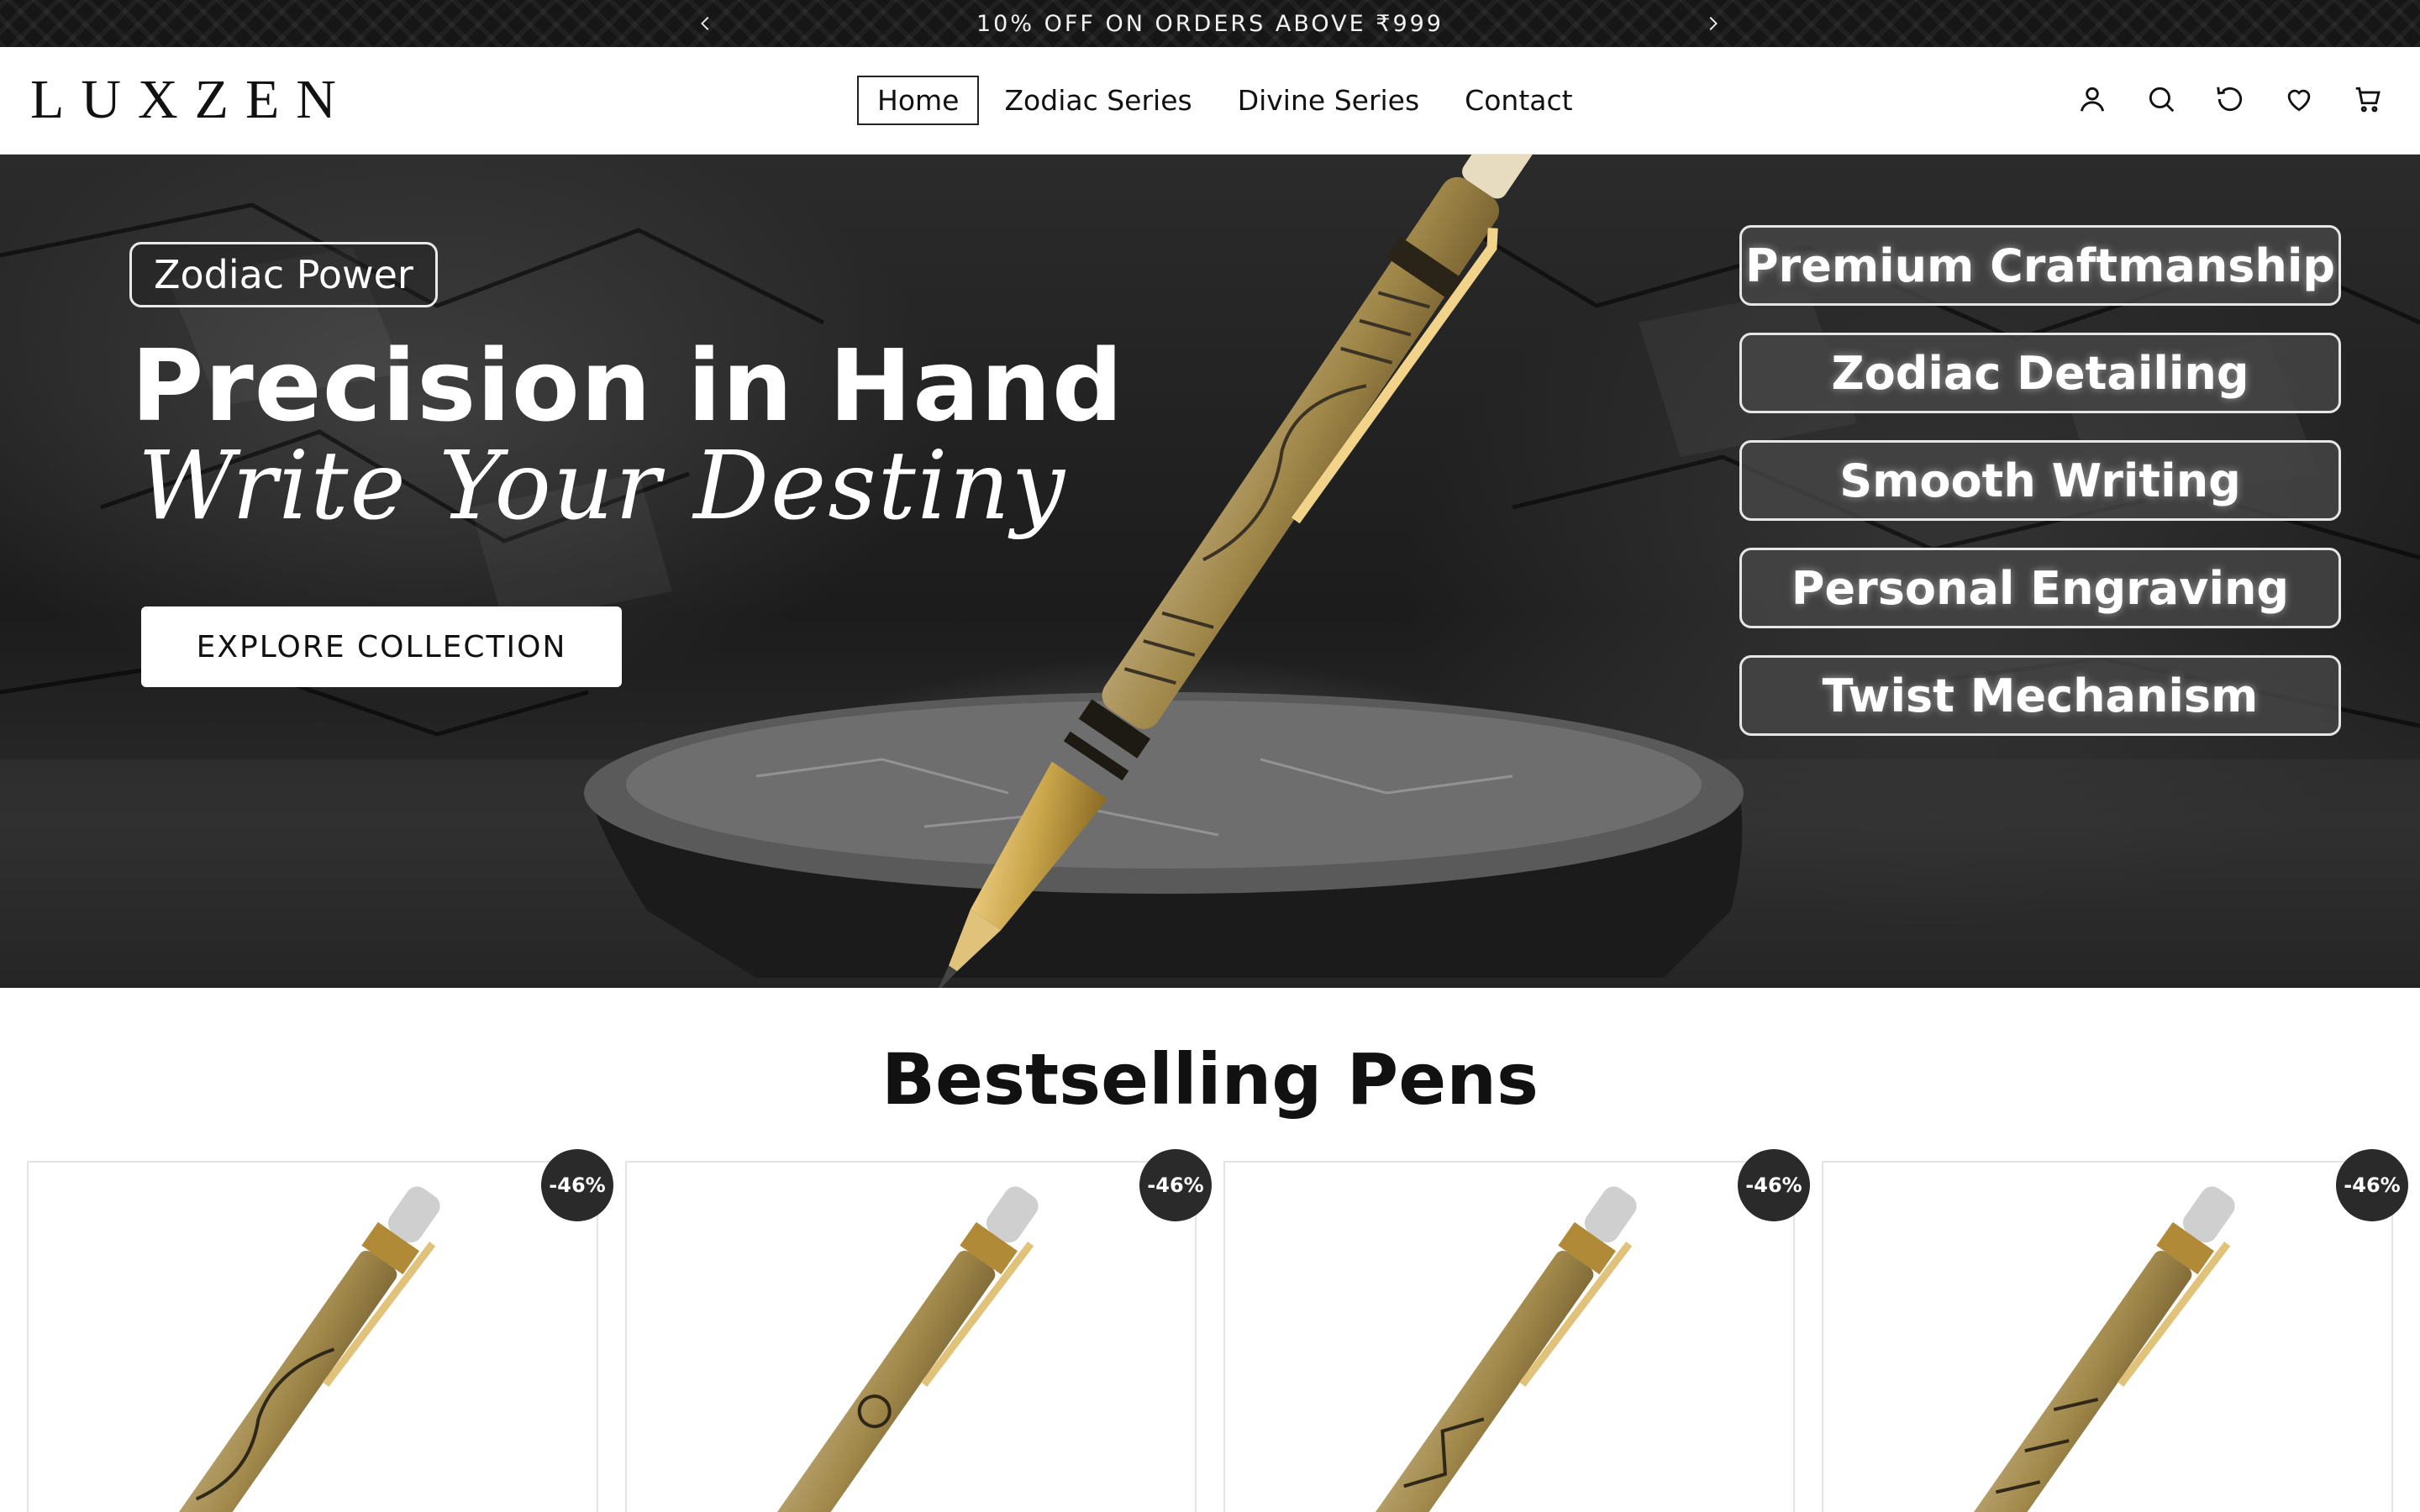  Describe the element at coordinates (2092, 99) in the screenshot. I see `account-icon` at that location.